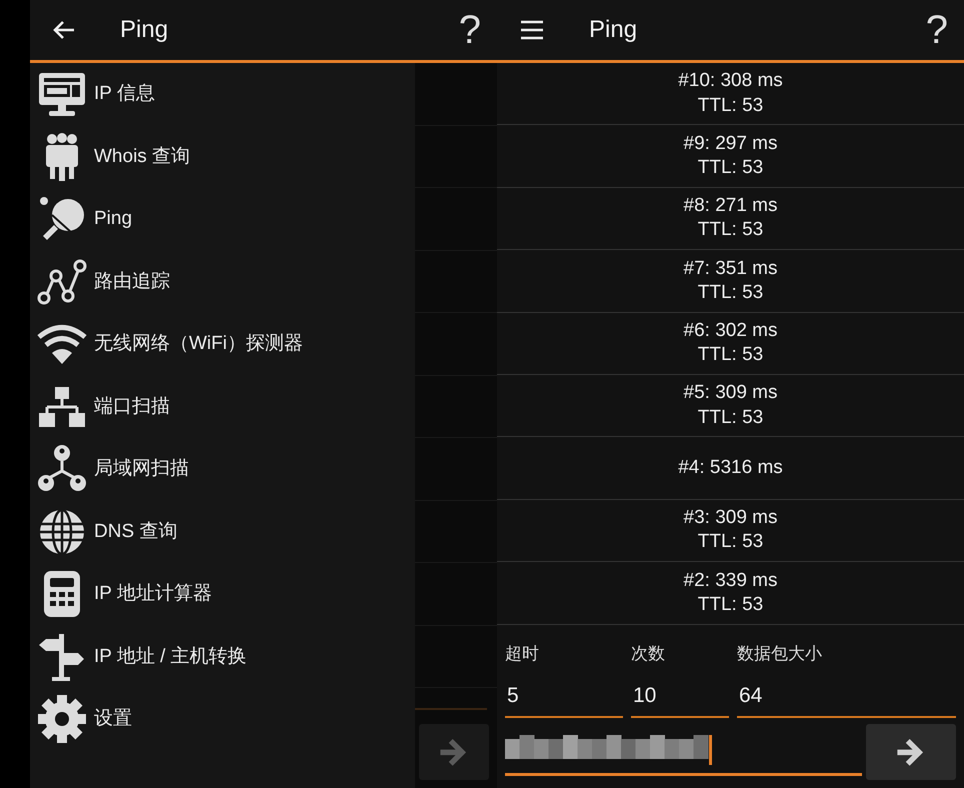 The width and height of the screenshot is (964, 788). I want to click on drawer-item: IP 信息, so click(222, 94).